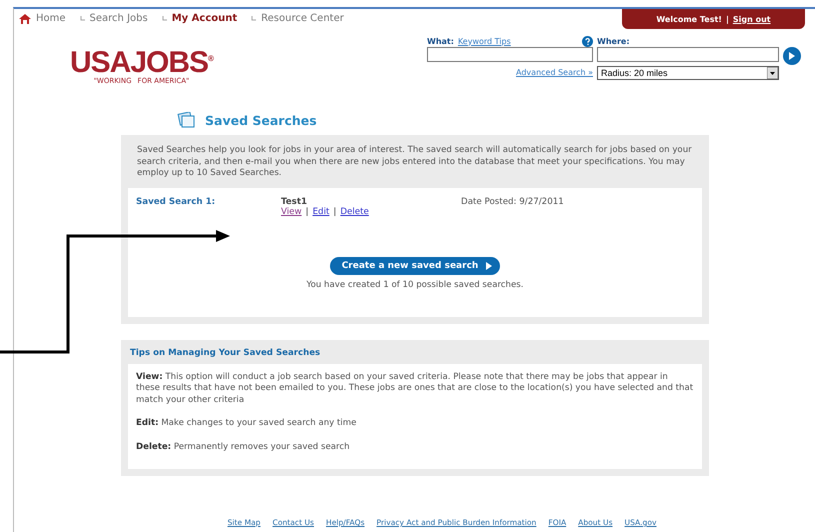 This screenshot has width=815, height=532. I want to click on go-button, so click(792, 56).